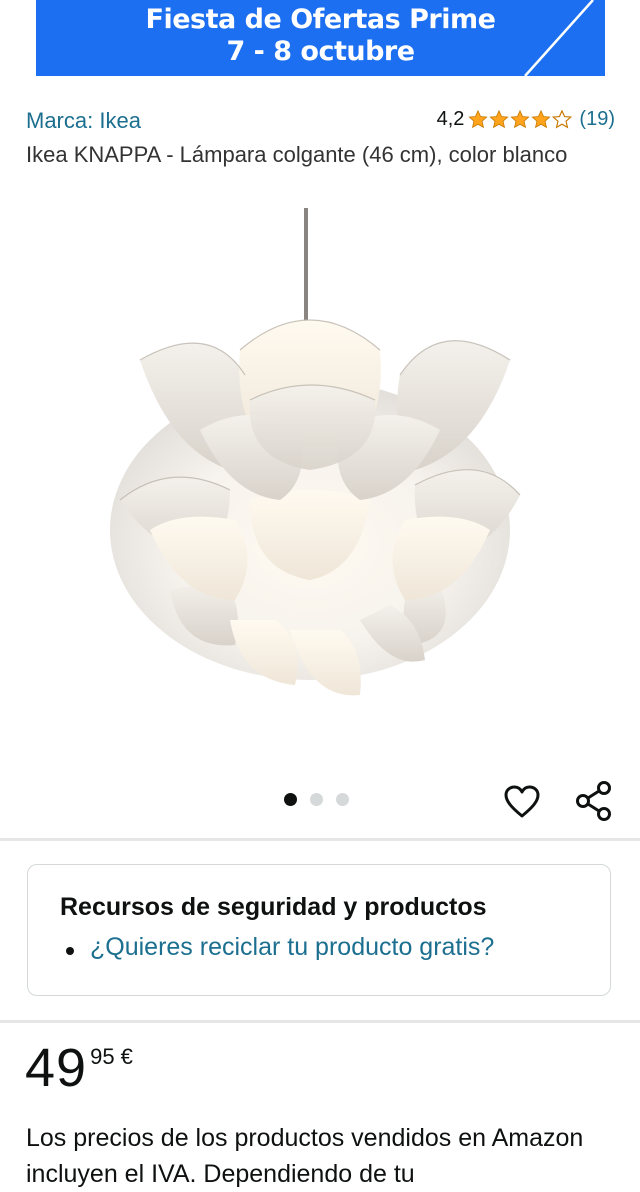  Describe the element at coordinates (597, 119) in the screenshot. I see `rating-count: (19)` at that location.